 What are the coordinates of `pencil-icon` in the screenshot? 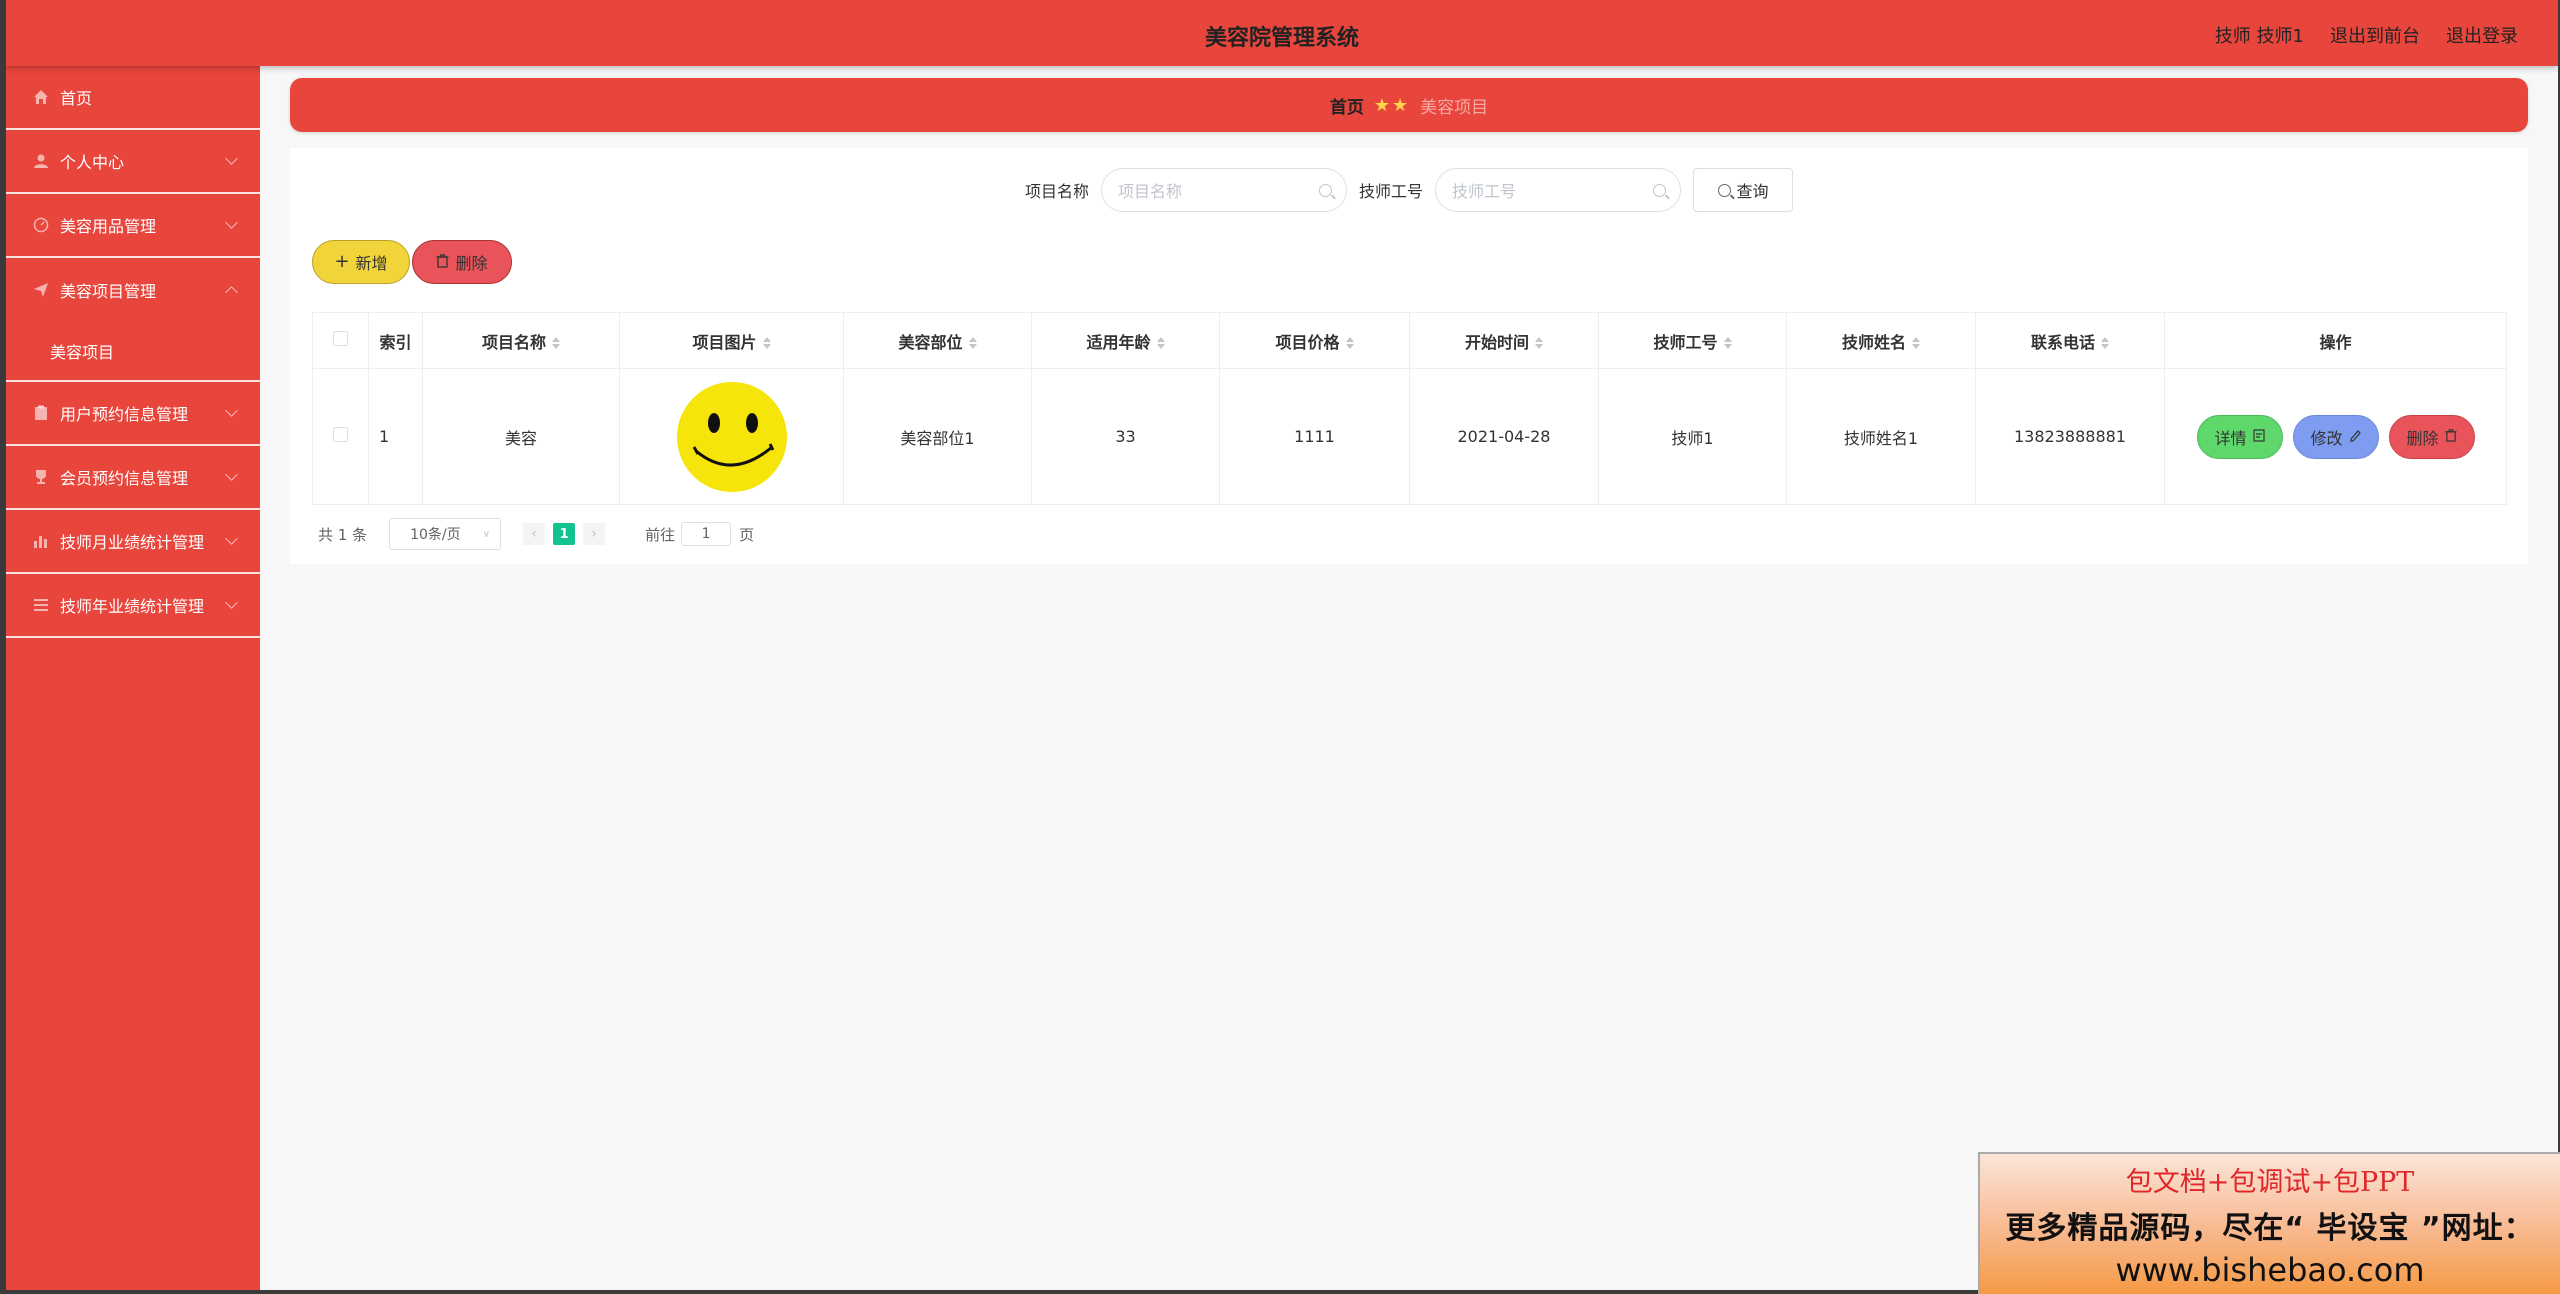 It's located at (2355, 436).